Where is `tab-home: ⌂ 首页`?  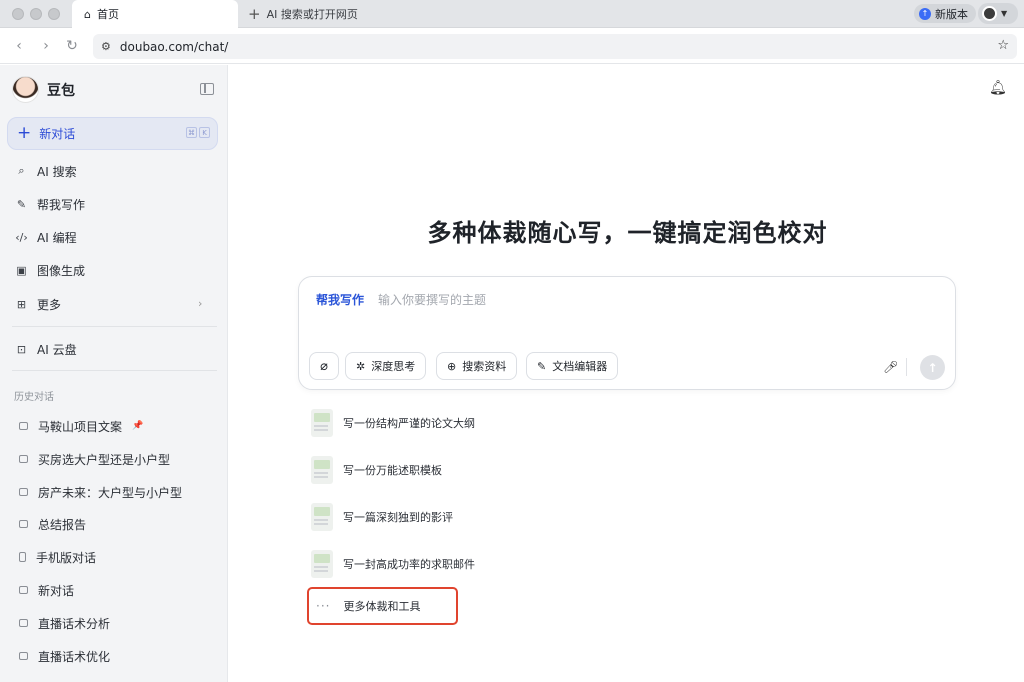
tab-home: ⌂ 首页 is located at coordinates (155, 14).